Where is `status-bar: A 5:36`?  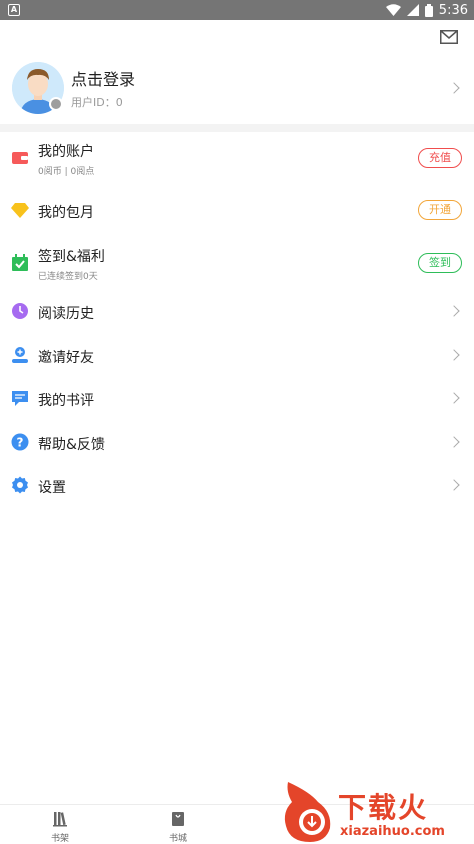
status-bar: A 5:36 is located at coordinates (237, 10).